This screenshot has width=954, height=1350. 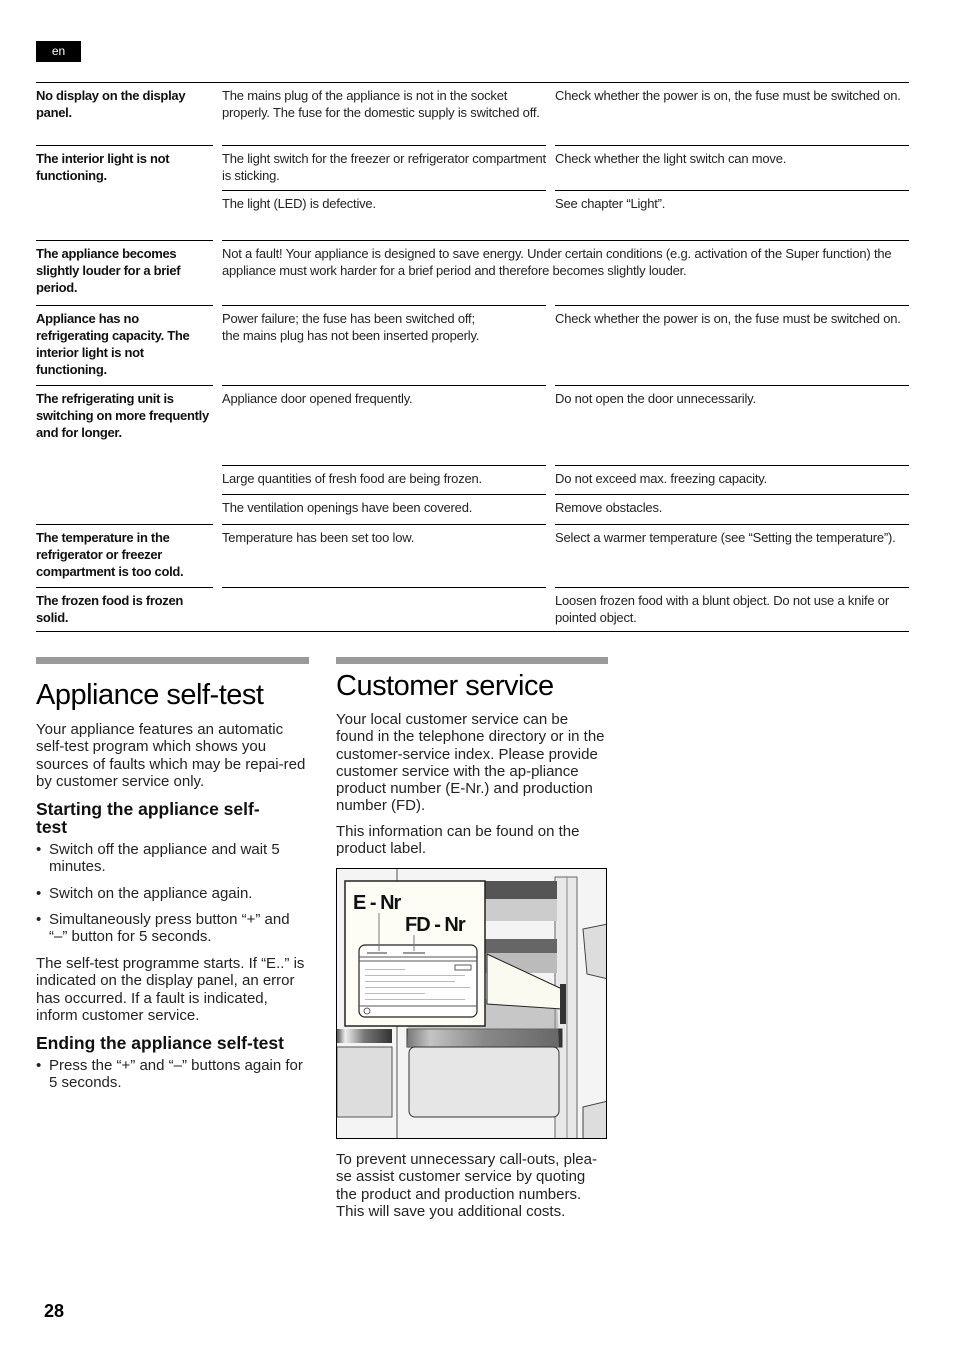 What do you see at coordinates (54, 1311) in the screenshot?
I see `page-number: 28` at bounding box center [54, 1311].